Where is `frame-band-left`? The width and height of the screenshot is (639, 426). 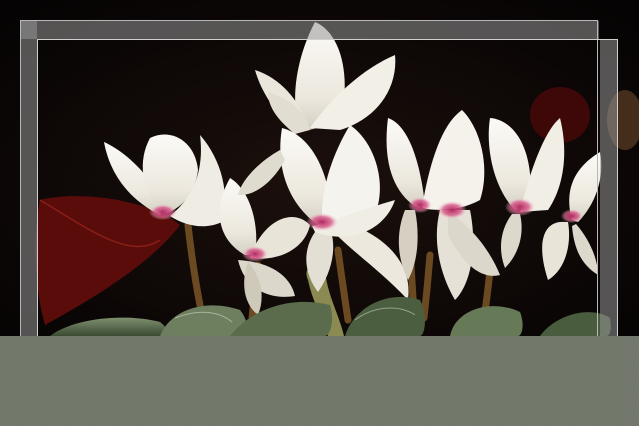
frame-band-left is located at coordinates (29, 178).